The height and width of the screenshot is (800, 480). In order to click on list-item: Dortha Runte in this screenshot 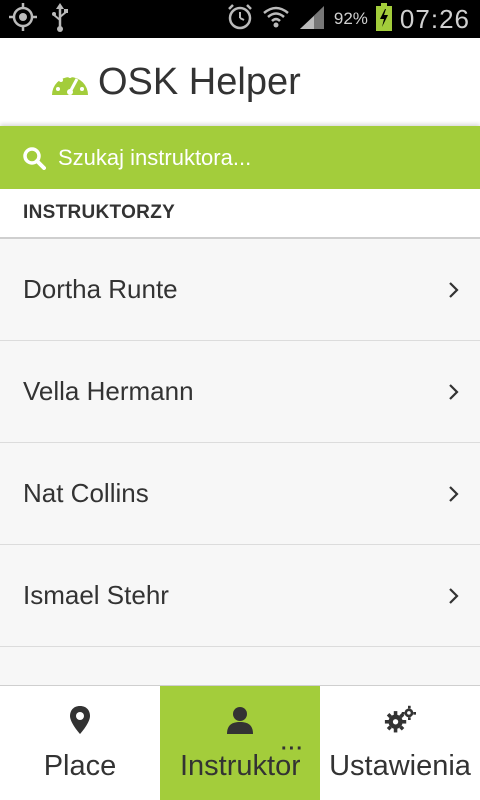, I will do `click(240, 290)`.